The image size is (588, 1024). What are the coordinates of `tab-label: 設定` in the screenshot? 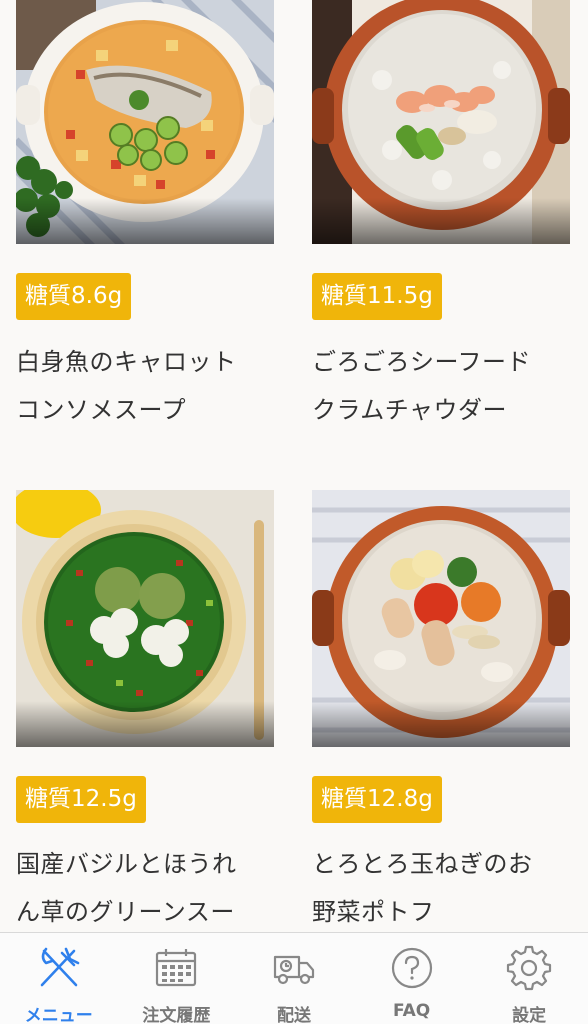 It's located at (529, 1015).